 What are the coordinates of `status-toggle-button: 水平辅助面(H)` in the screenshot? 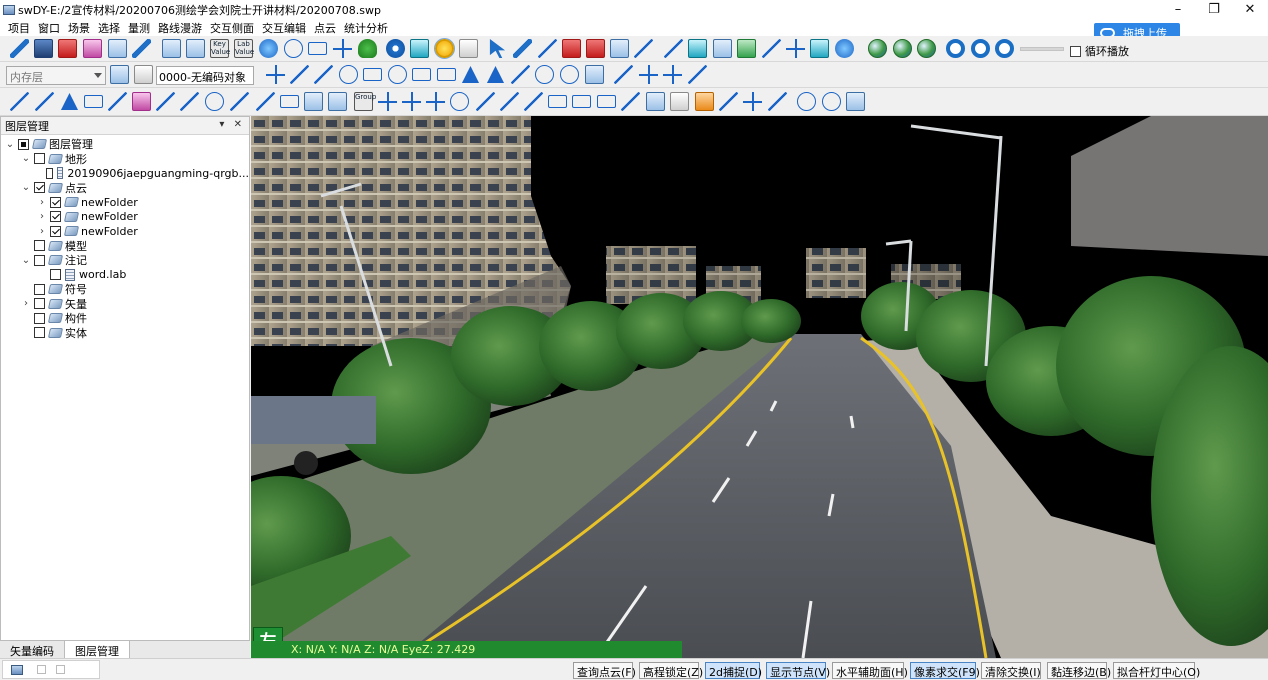 It's located at (870, 670).